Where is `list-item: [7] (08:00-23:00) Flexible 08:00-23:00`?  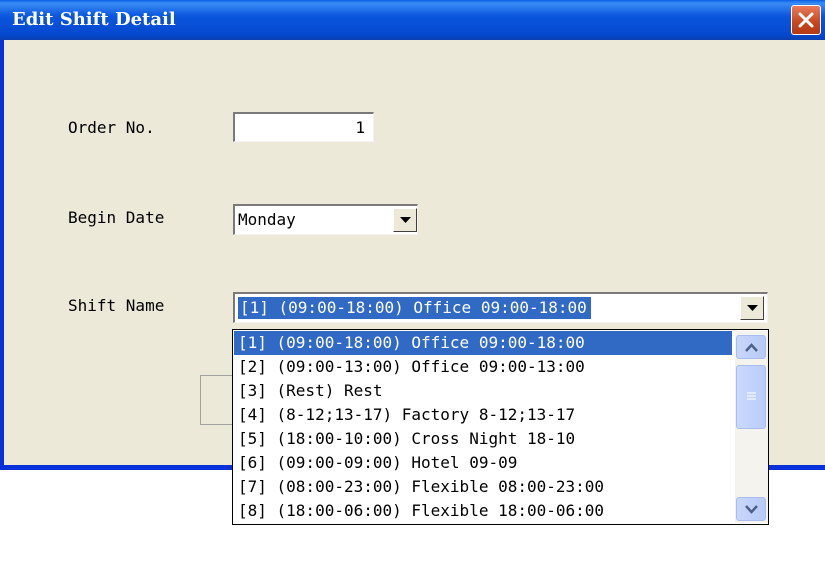 list-item: [7] (08:00-23:00) Flexible 08:00-23:00 is located at coordinates (483, 487).